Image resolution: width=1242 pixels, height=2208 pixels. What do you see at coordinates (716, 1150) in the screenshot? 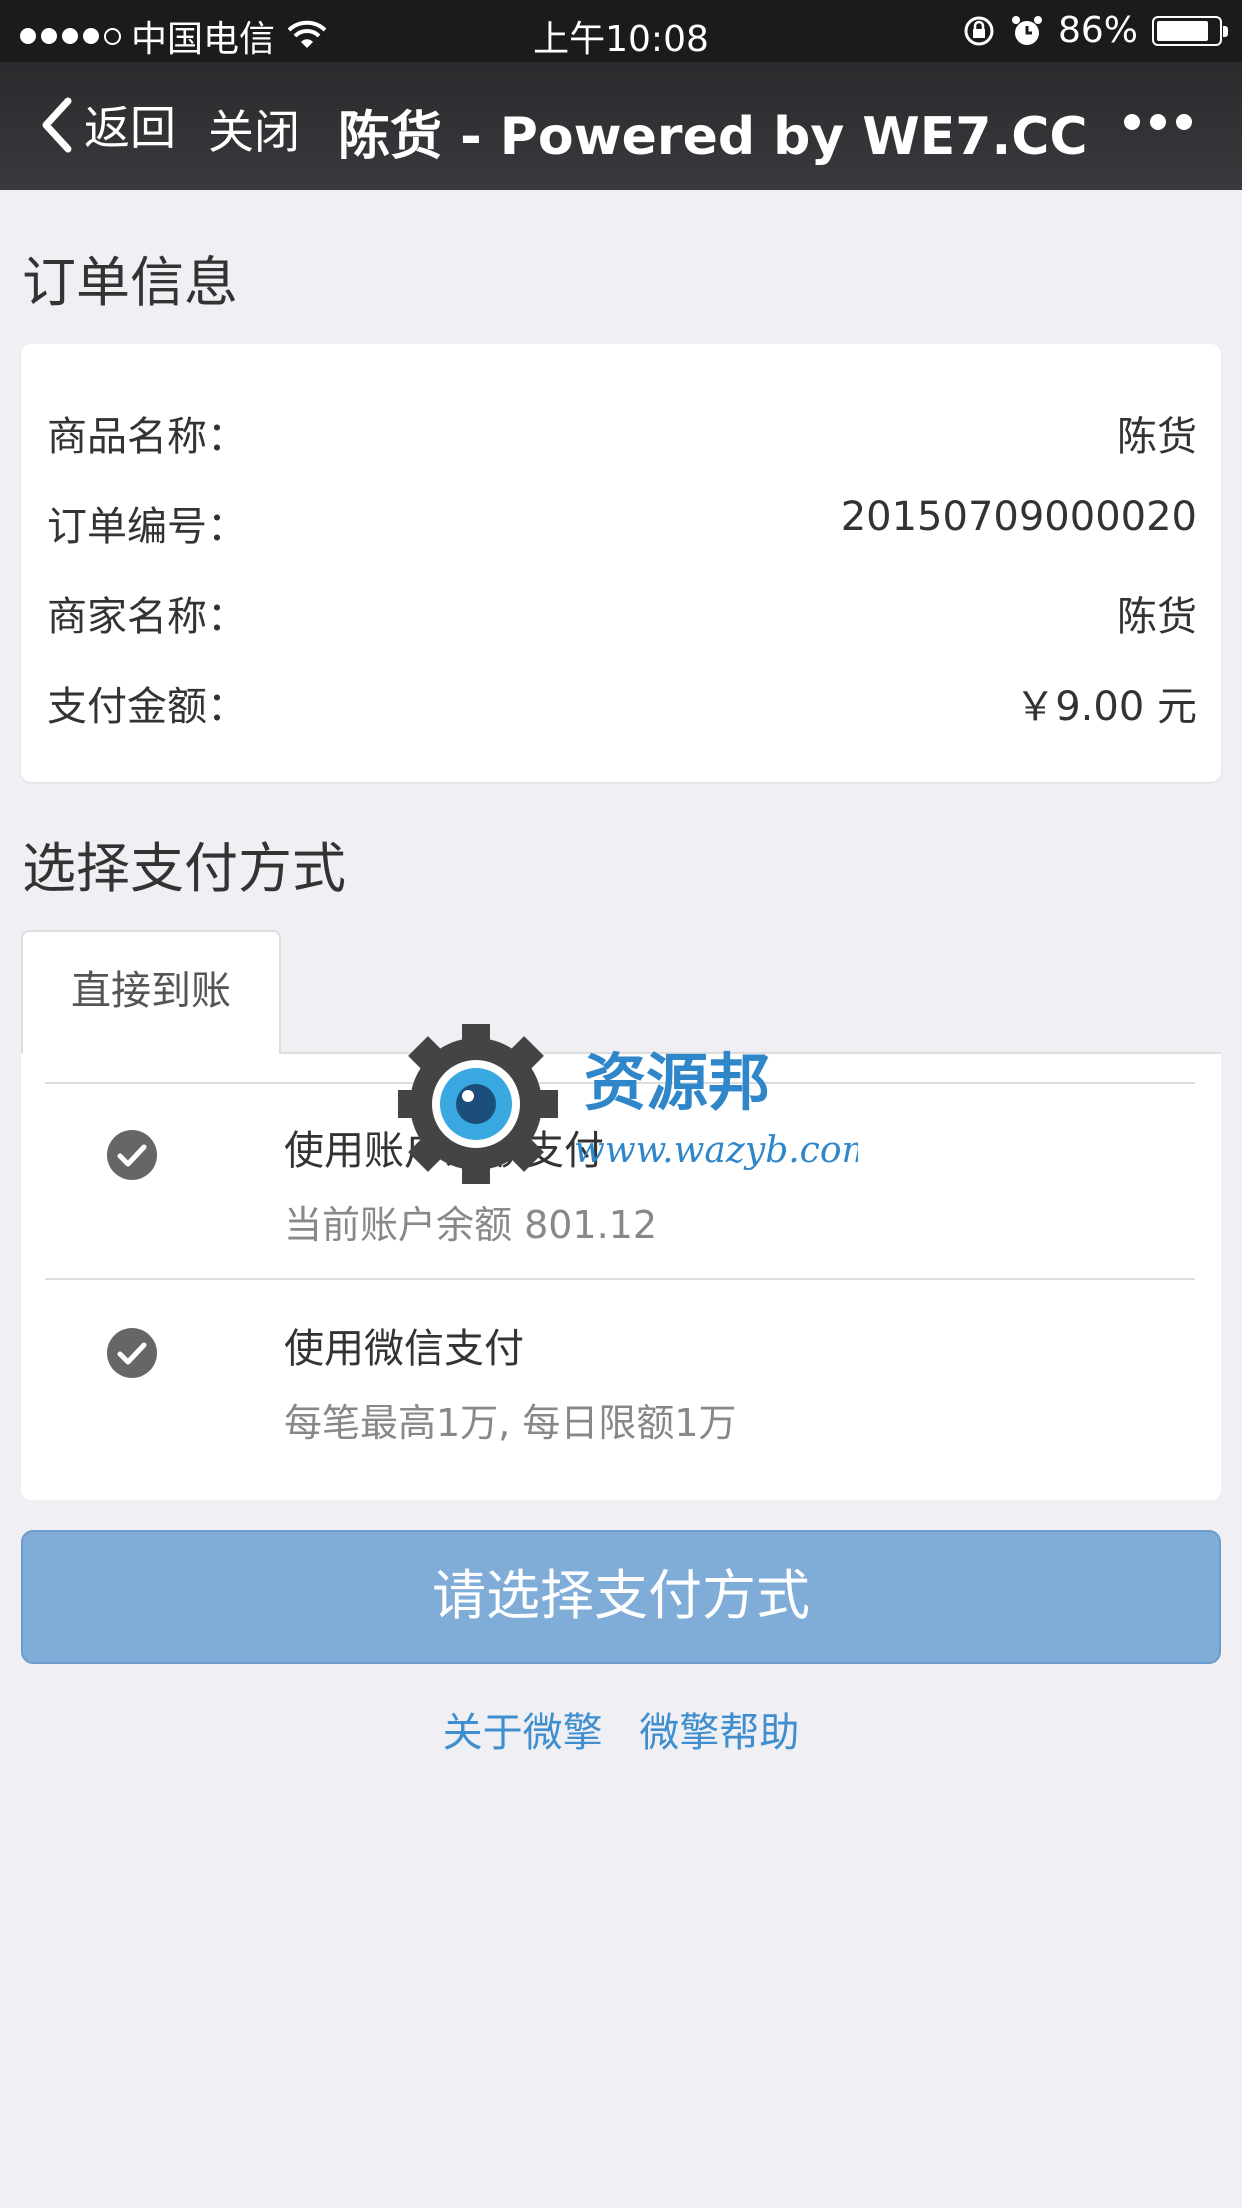
I see `watermark-url: www.wazyb.com` at bounding box center [716, 1150].